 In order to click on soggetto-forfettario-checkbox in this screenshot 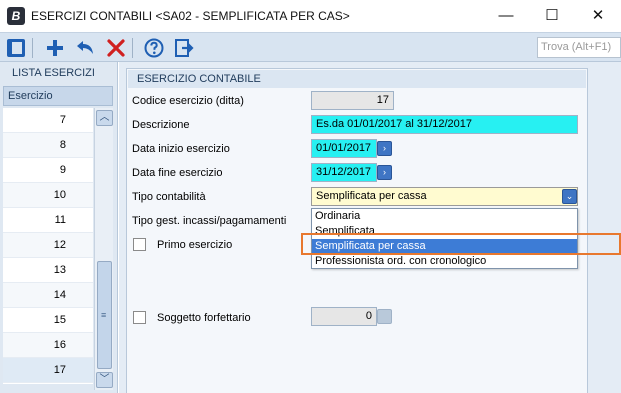, I will do `click(139, 317)`.